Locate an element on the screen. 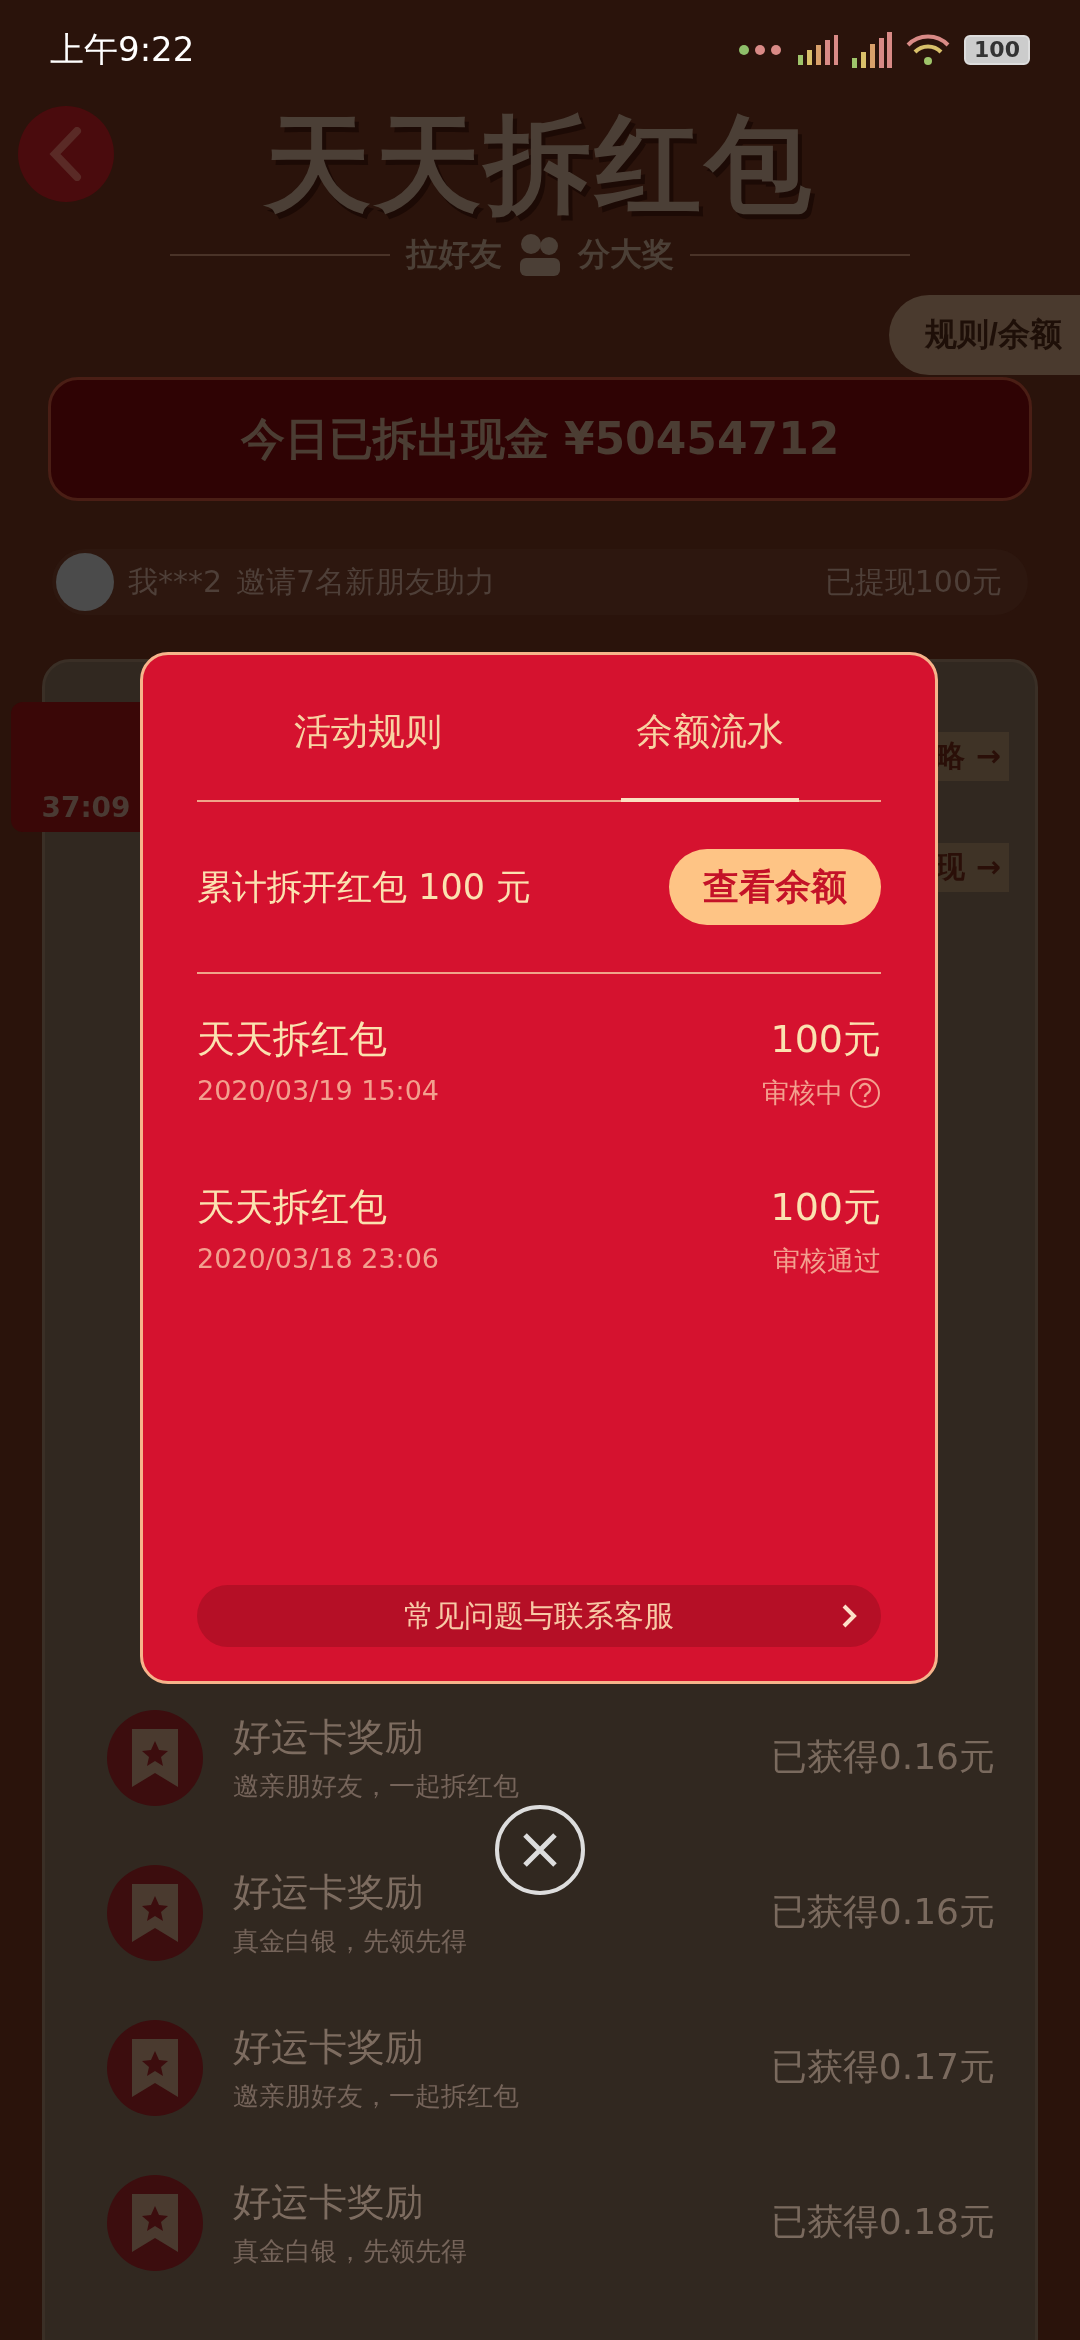 The width and height of the screenshot is (1080, 2340). help-icon is located at coordinates (865, 1093).